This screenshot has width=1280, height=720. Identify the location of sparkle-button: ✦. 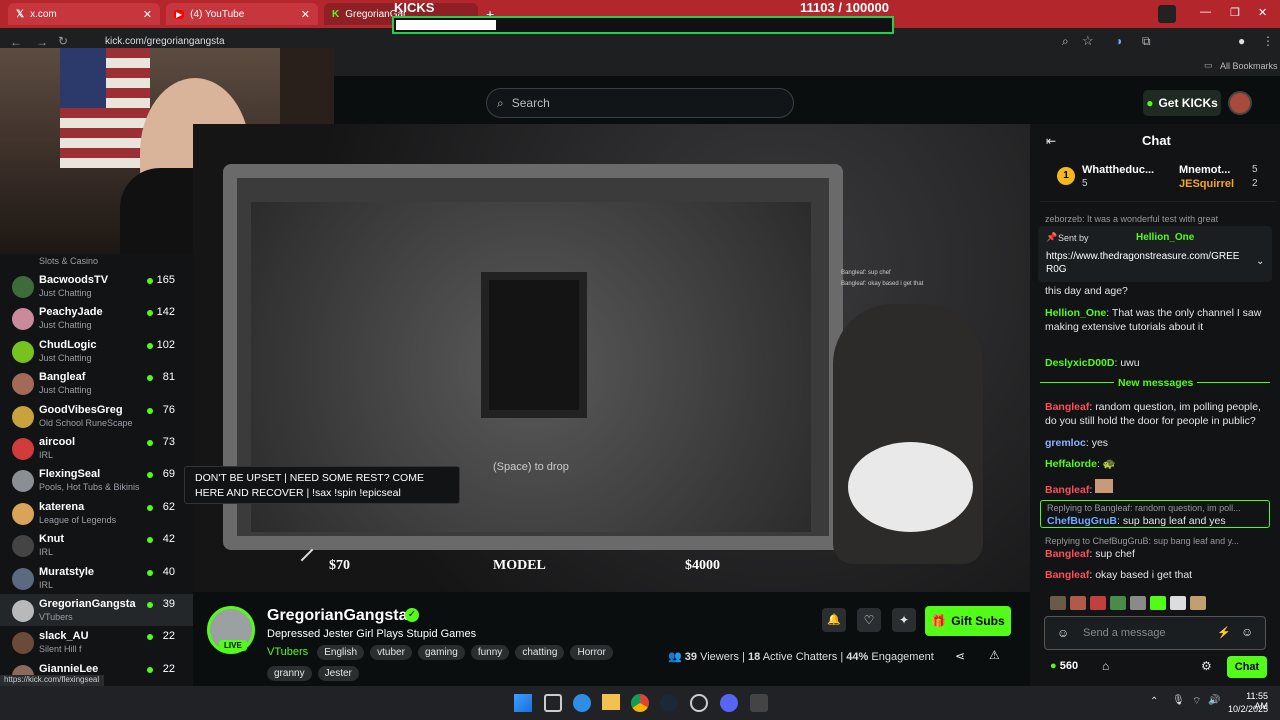
(904, 620).